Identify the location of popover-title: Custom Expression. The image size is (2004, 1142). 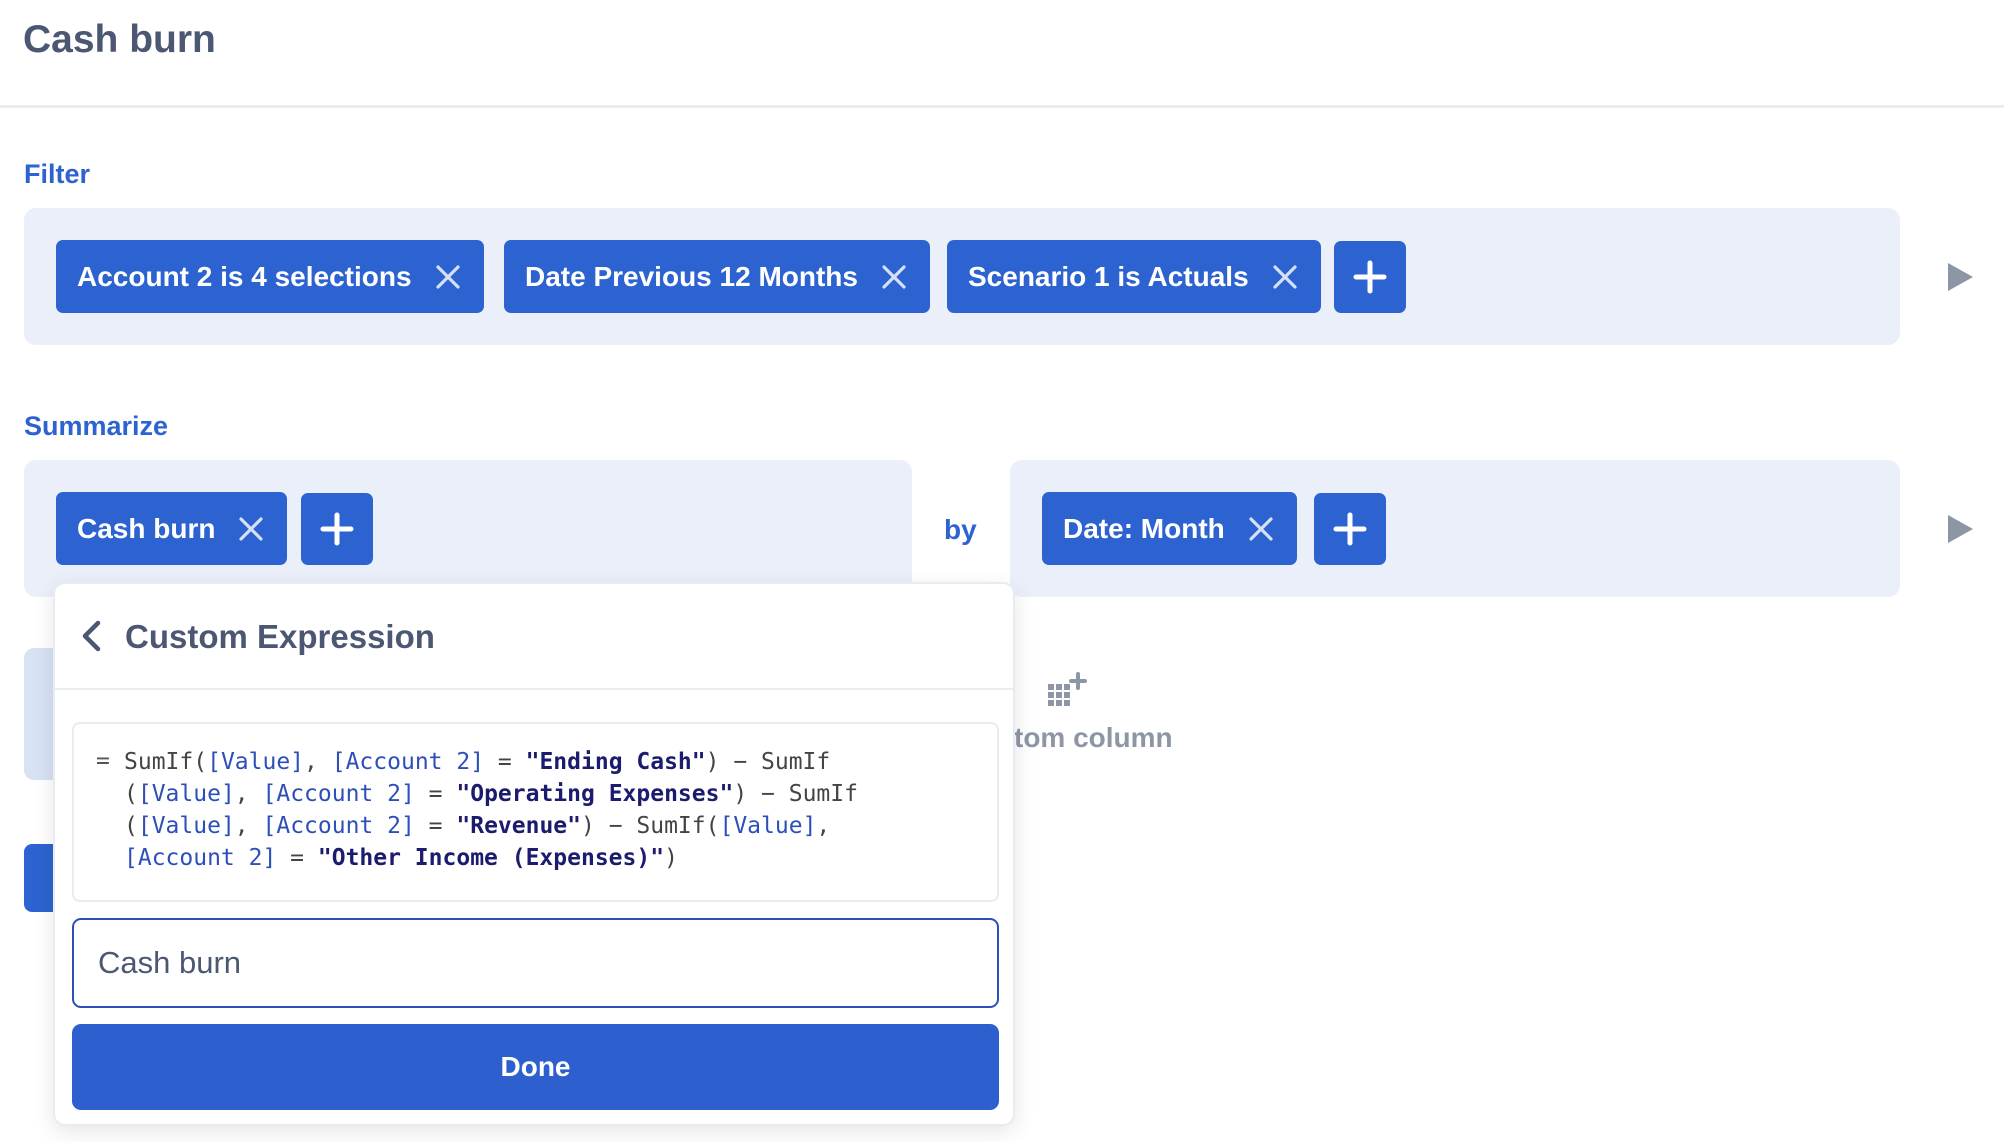
(280, 636).